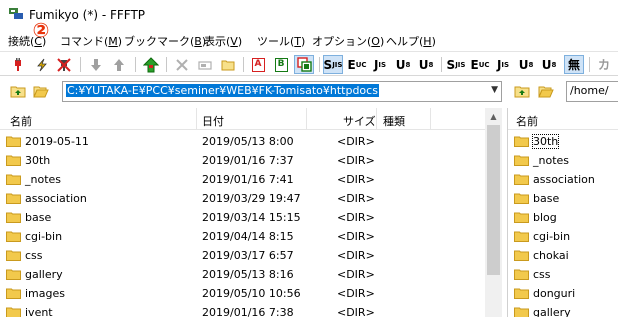 This screenshot has width=618, height=317. What do you see at coordinates (456, 64) in the screenshot?
I see `remote-kanji-sjis-button: S JIS` at bounding box center [456, 64].